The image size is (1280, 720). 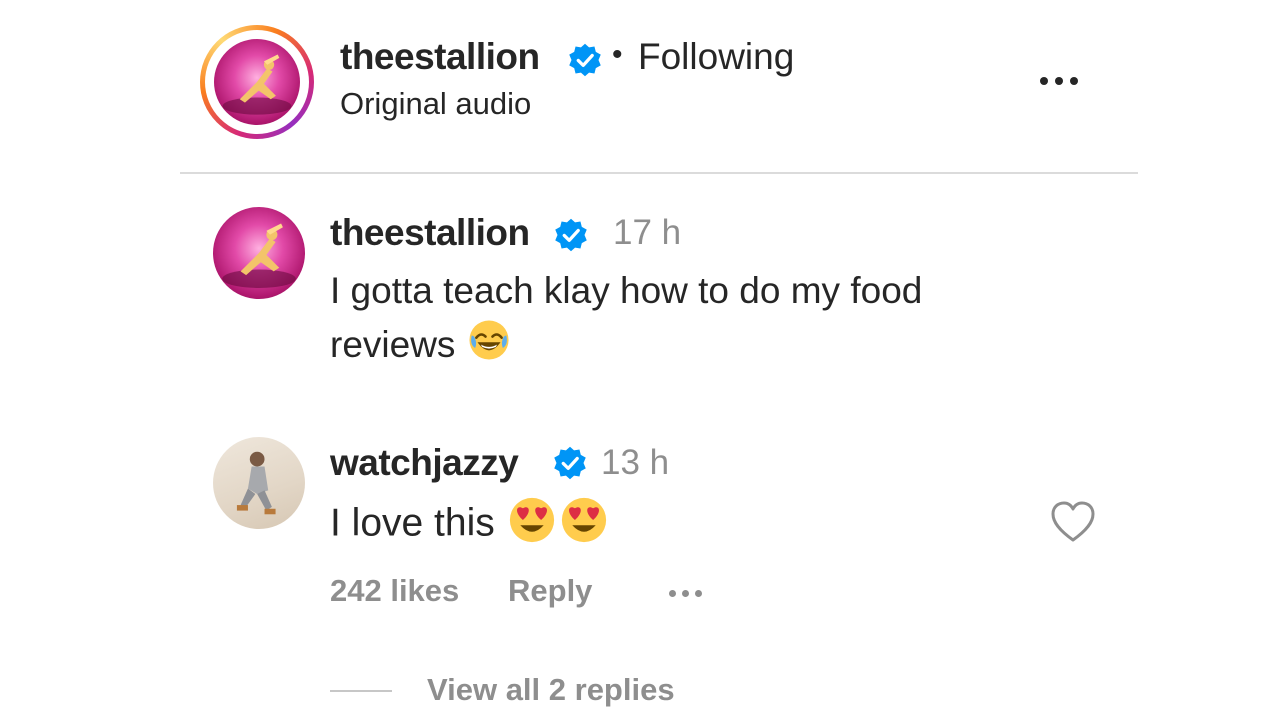 What do you see at coordinates (489, 347) in the screenshot?
I see `face-with-tears-of-joy-icon` at bounding box center [489, 347].